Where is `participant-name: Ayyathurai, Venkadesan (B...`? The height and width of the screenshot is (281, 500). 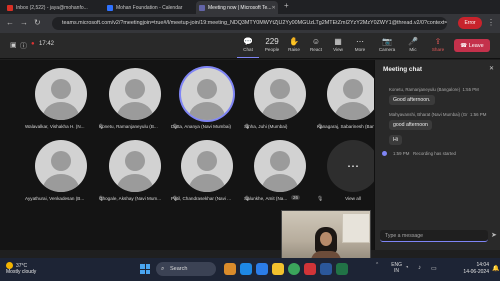
participant-name: Ayyathurai, Venkadesan (B... is located at coordinates (55, 198).